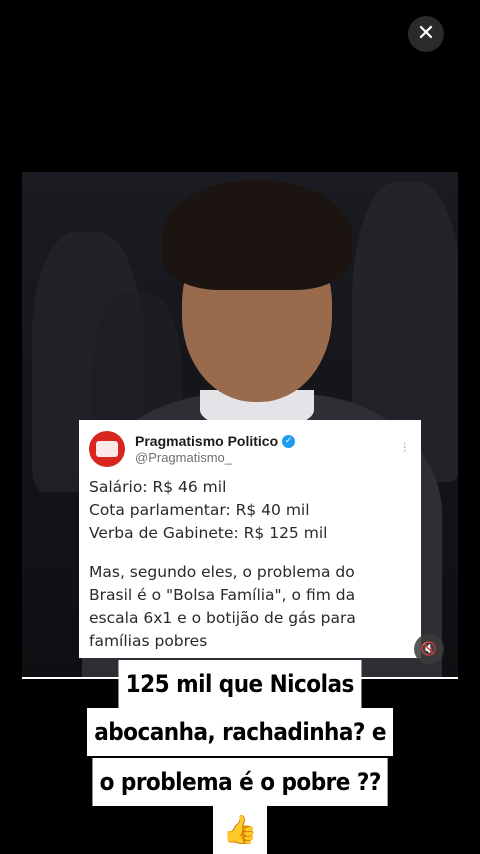 This screenshot has width=480, height=854. I want to click on caption-line-3: o problema é o pobre ??, so click(240, 782).